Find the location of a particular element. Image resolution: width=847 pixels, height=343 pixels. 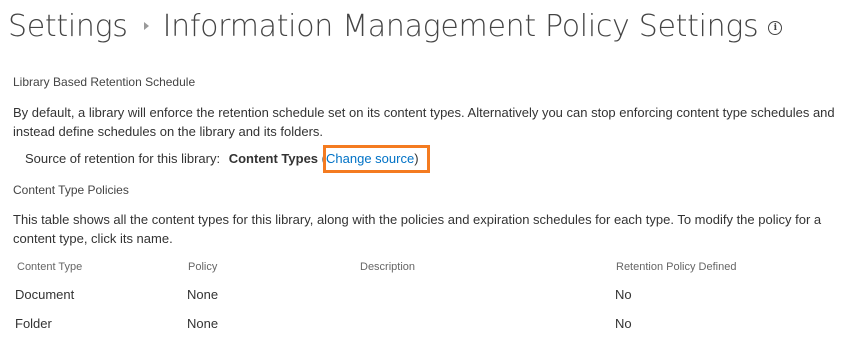

retention-source-value: Content Types is located at coordinates (273, 158).